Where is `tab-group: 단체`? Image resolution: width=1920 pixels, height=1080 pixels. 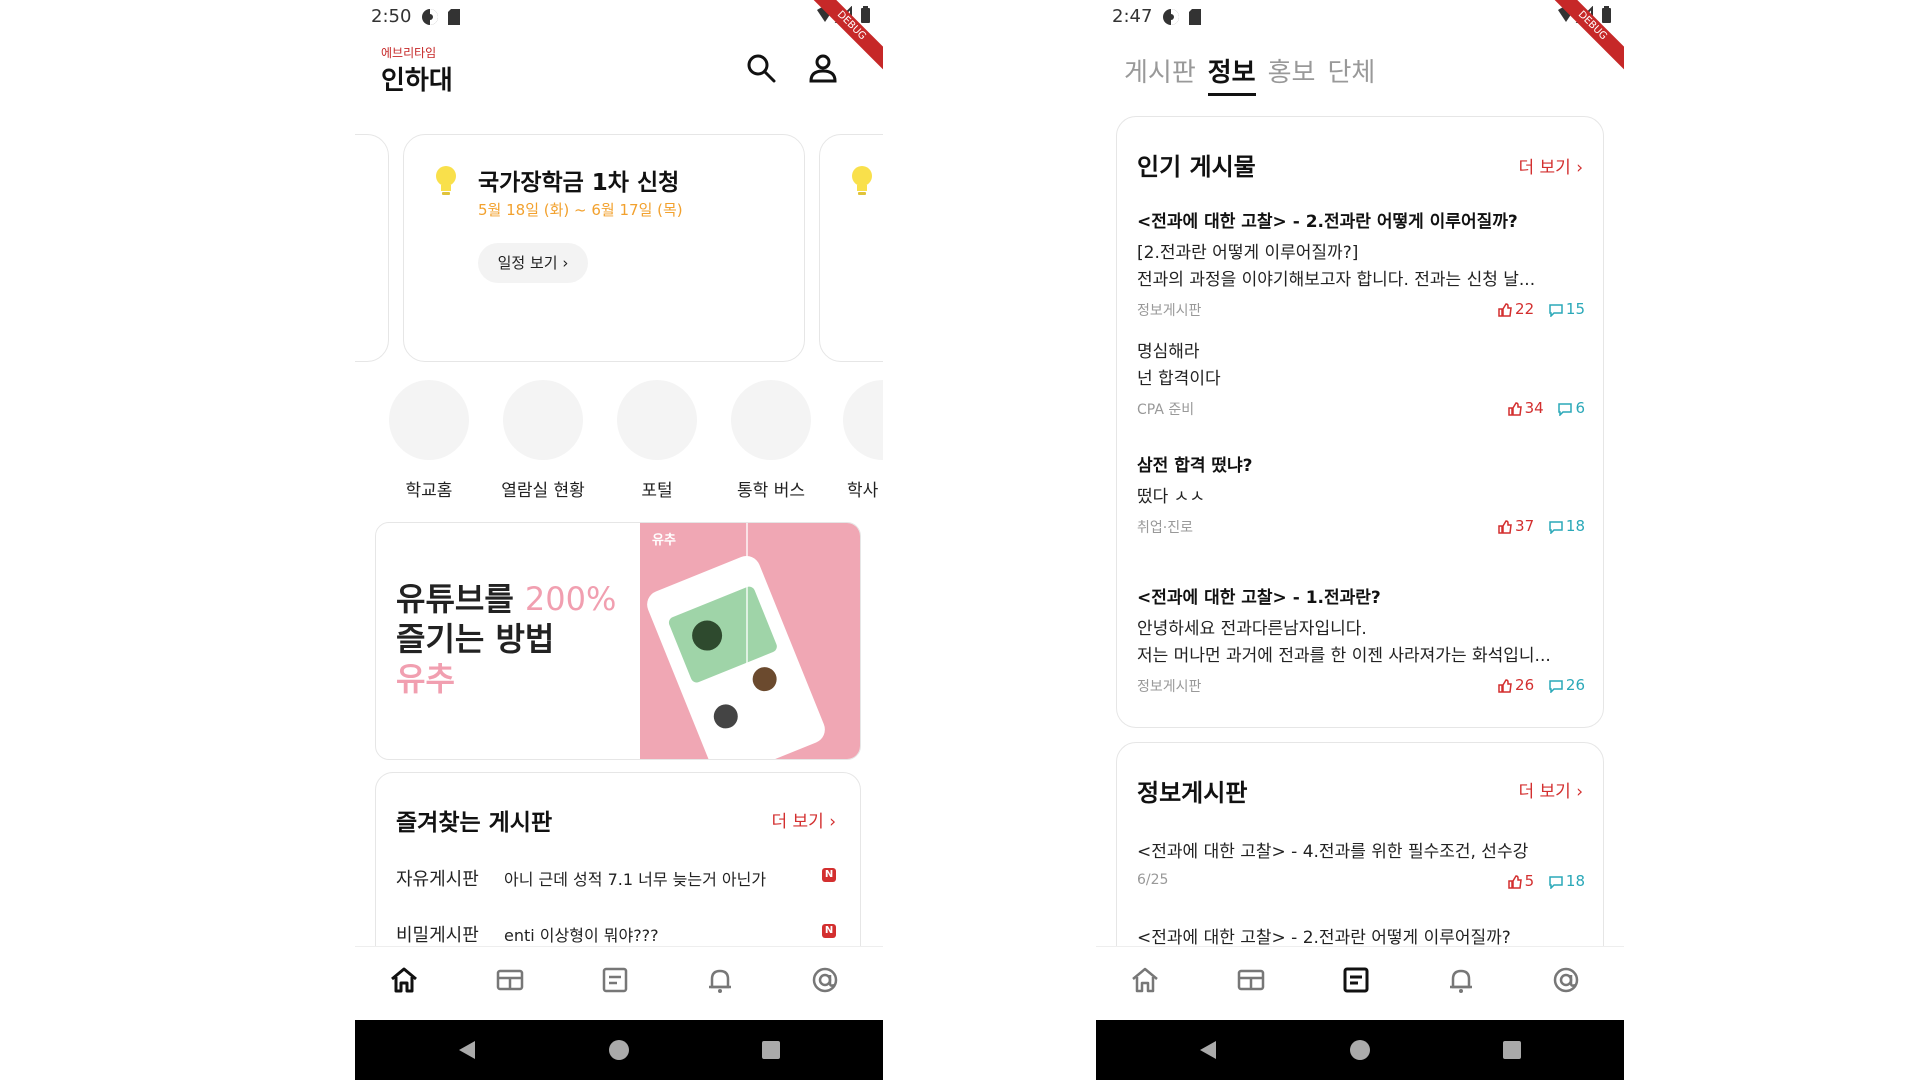
tab-group: 단체 is located at coordinates (1351, 72).